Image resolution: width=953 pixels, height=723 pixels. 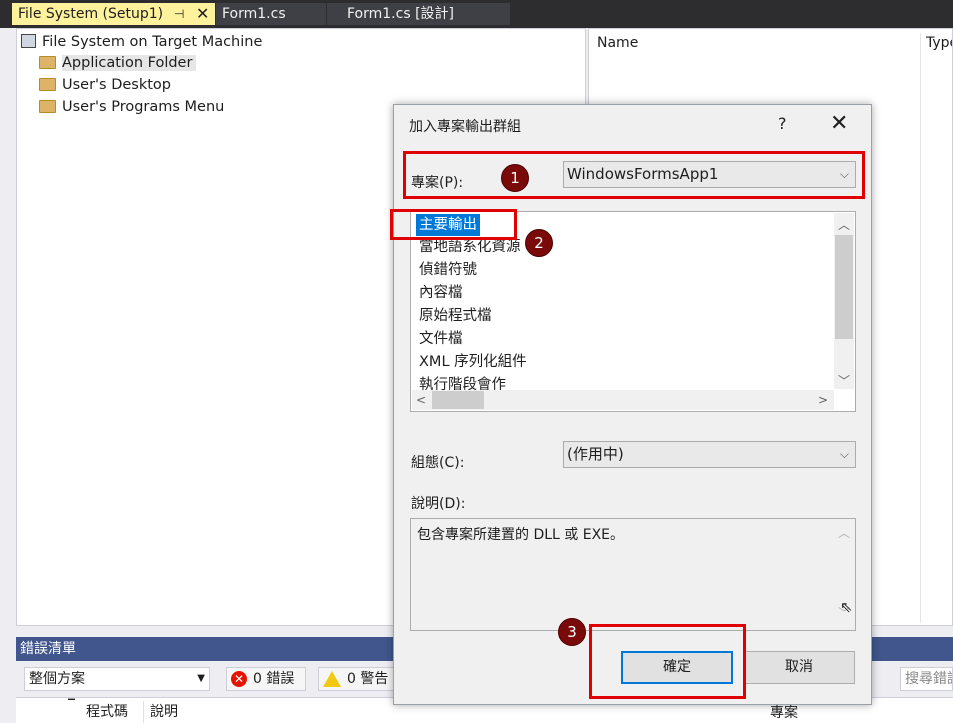 I want to click on list-item: XML 序列化組件, so click(x=473, y=362).